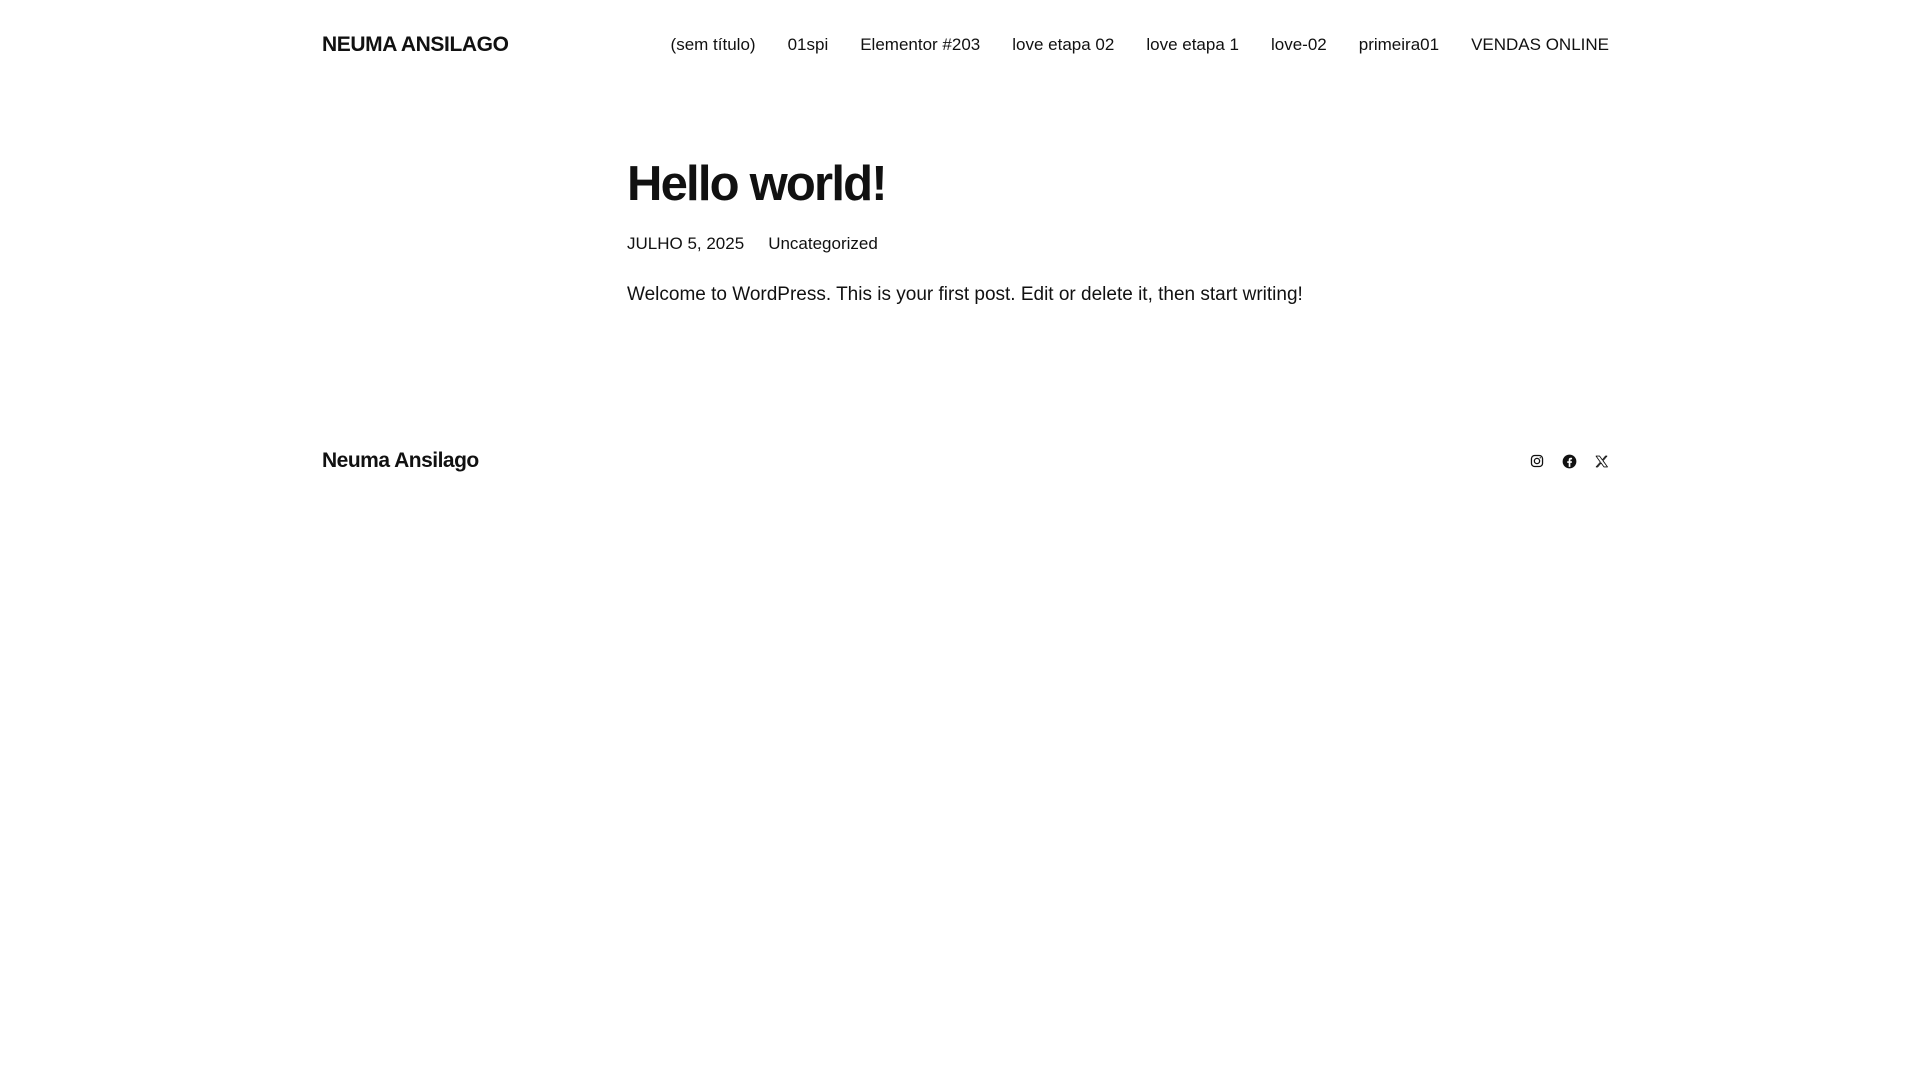 The height and width of the screenshot is (1080, 1920). What do you see at coordinates (1399, 45) in the screenshot?
I see `nav-item-primeira01: primeira01` at bounding box center [1399, 45].